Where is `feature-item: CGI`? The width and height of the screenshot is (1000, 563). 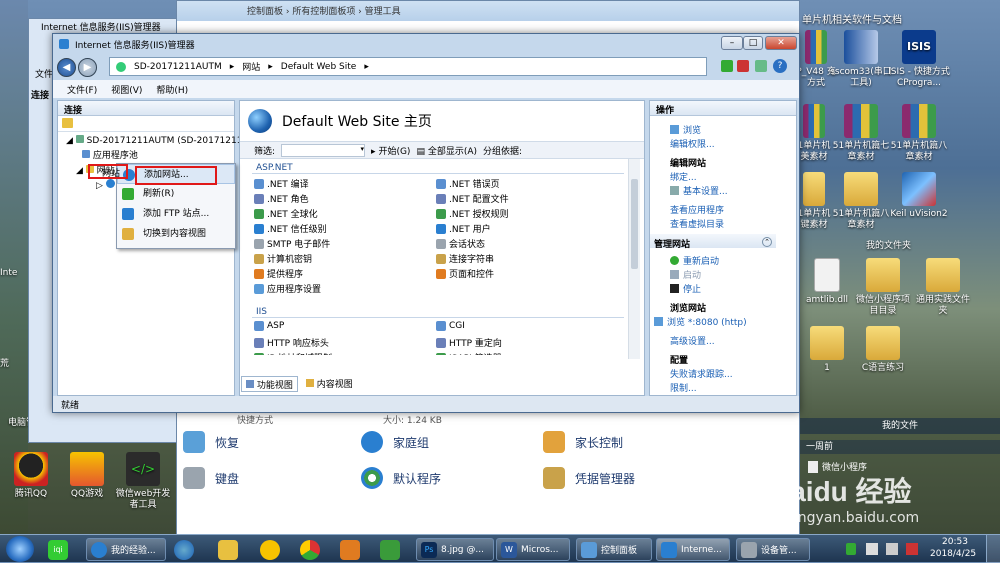 feature-item: CGI is located at coordinates (450, 326).